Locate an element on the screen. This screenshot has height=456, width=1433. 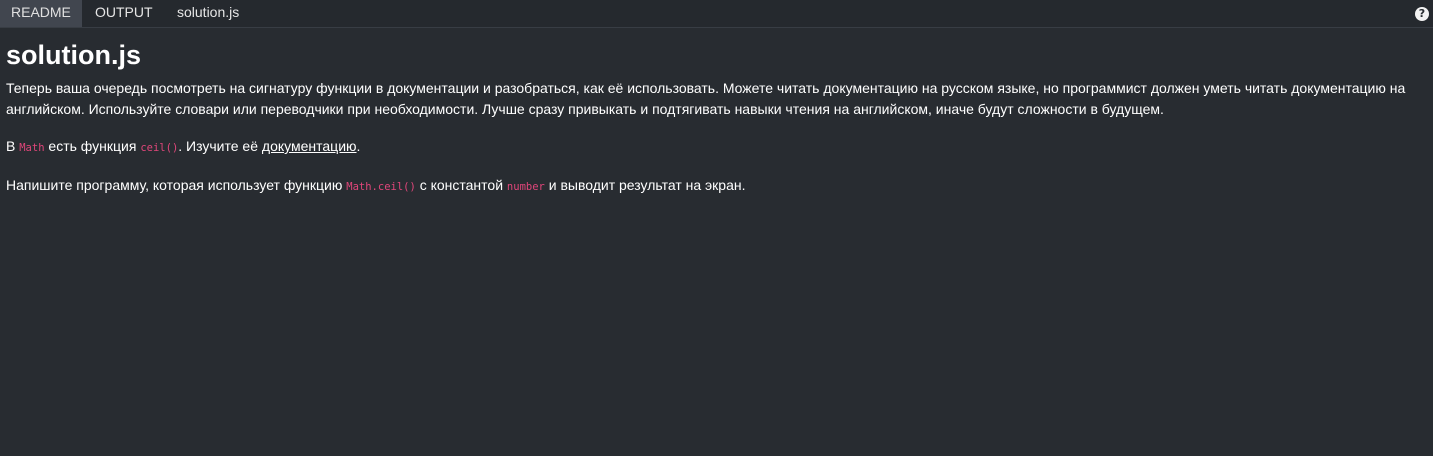
code-math: Math is located at coordinates (32, 148).